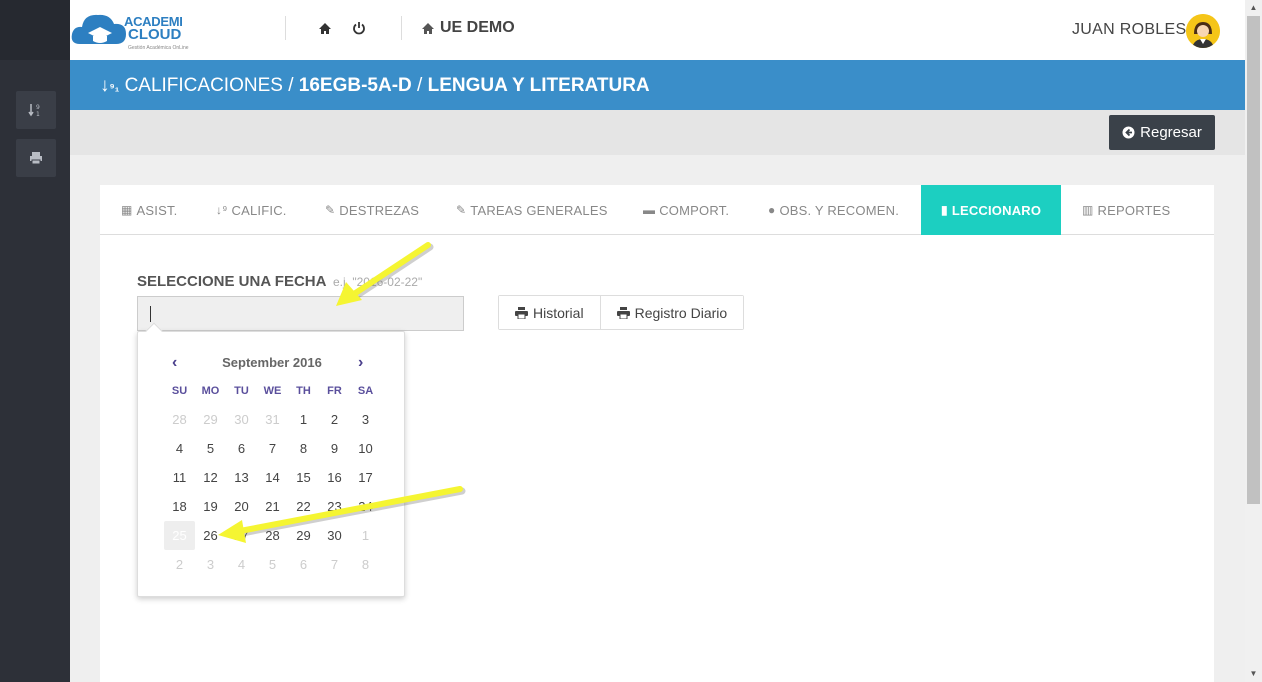  What do you see at coordinates (334, 448) in the screenshot?
I see `calendar-day: 9` at bounding box center [334, 448].